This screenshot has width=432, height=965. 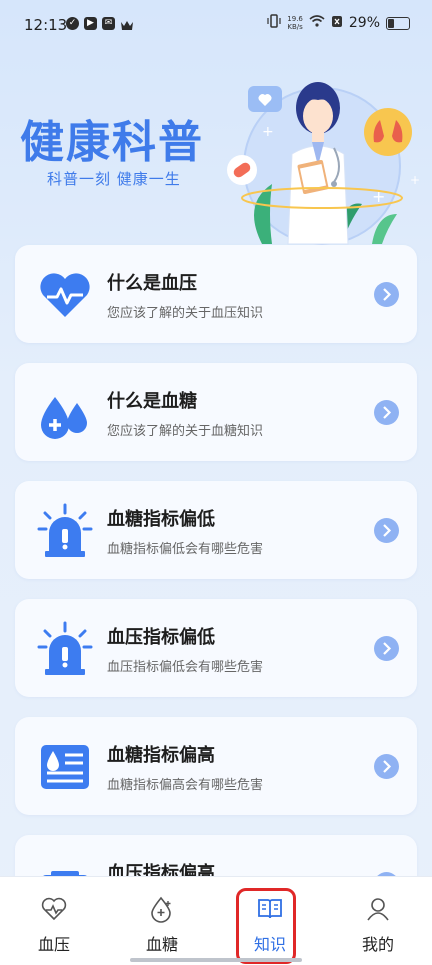 I want to click on notification-icons: ✓ ▶ ✉, so click(x=100, y=23).